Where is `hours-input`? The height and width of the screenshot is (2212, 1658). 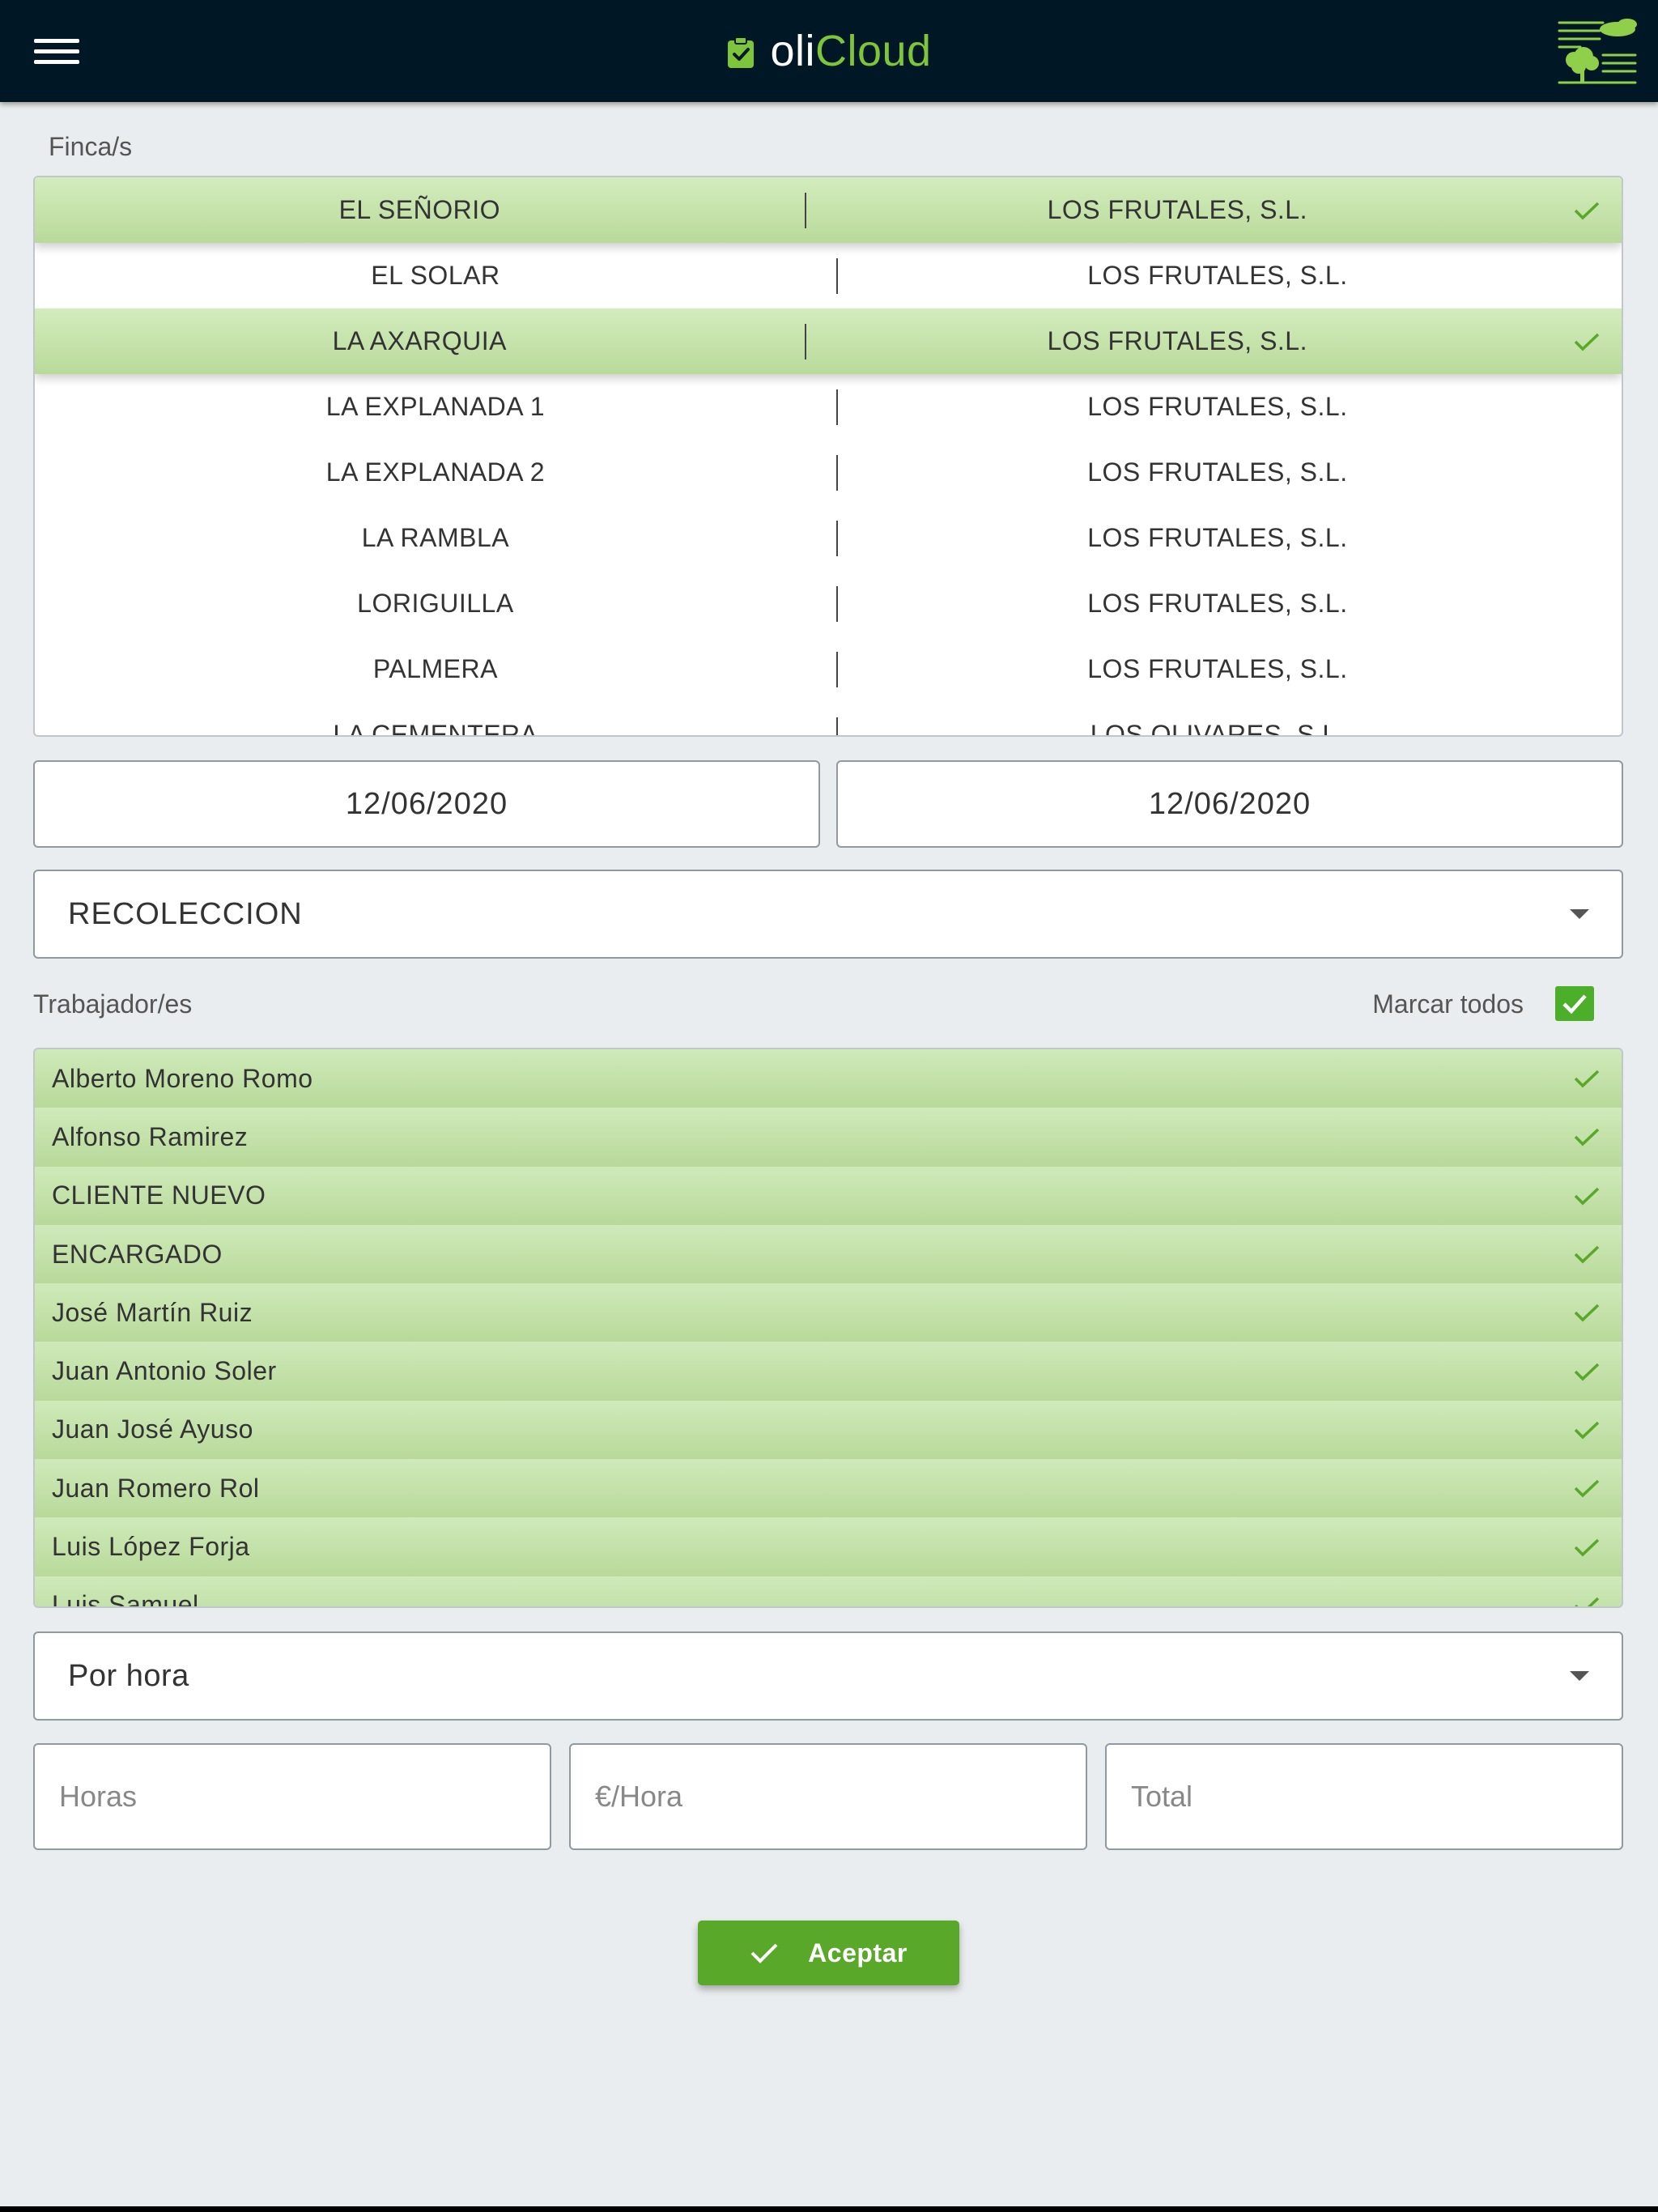 hours-input is located at coordinates (292, 1796).